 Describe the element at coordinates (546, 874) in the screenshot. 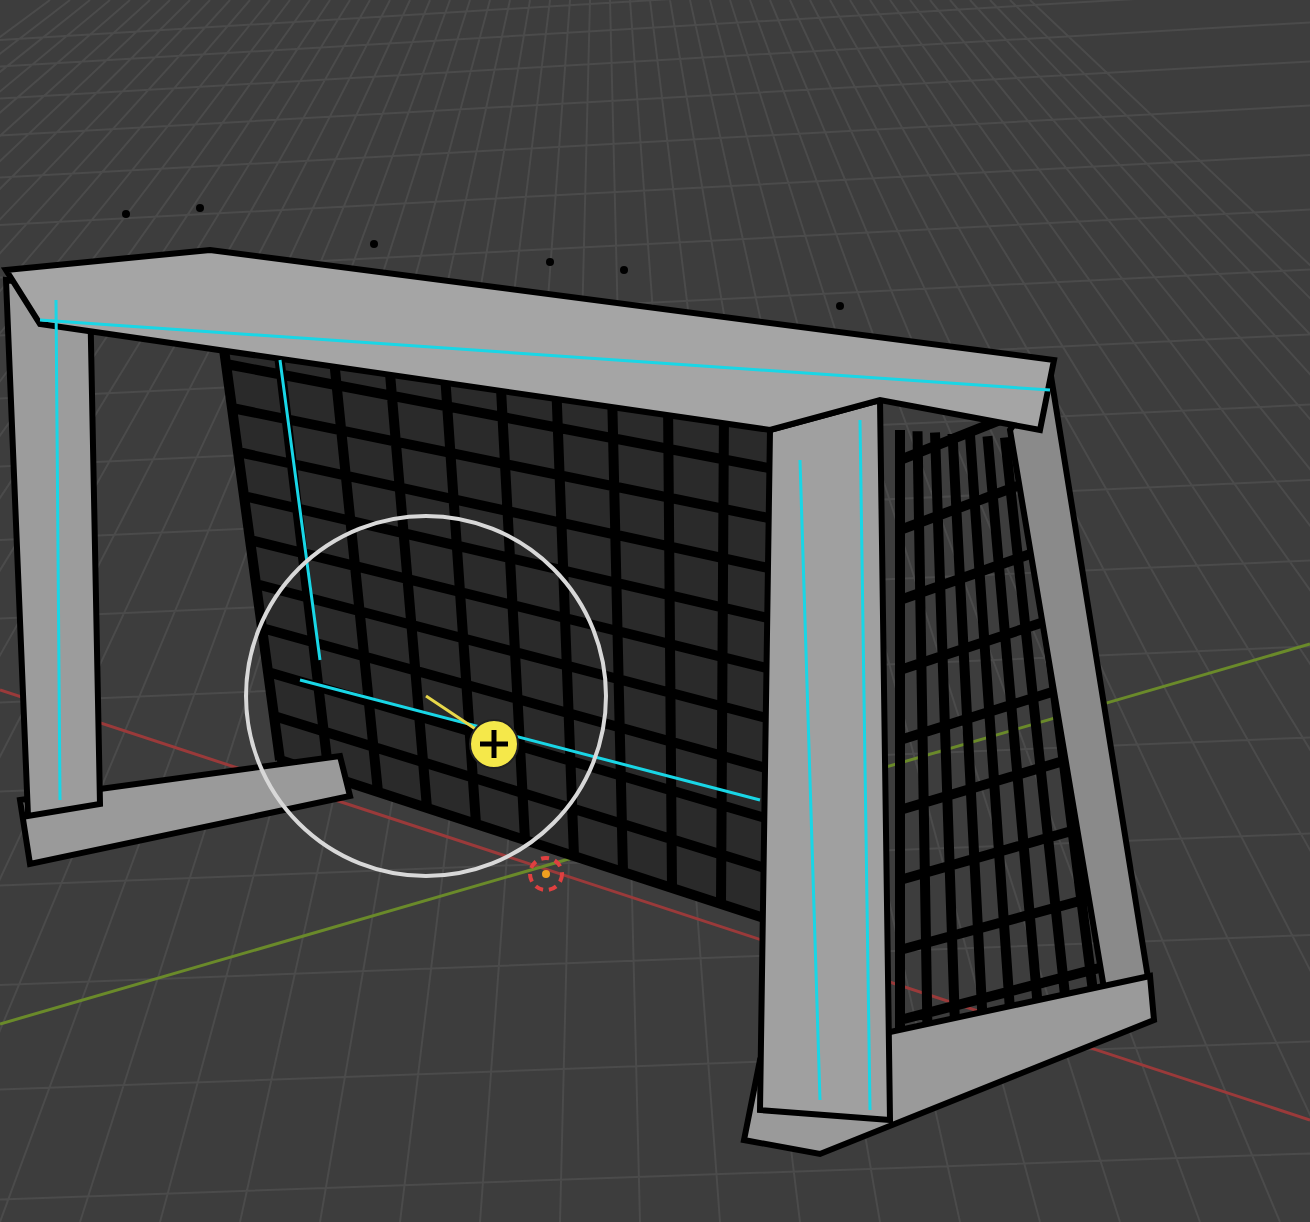

I see `3d-cursor-icon` at that location.